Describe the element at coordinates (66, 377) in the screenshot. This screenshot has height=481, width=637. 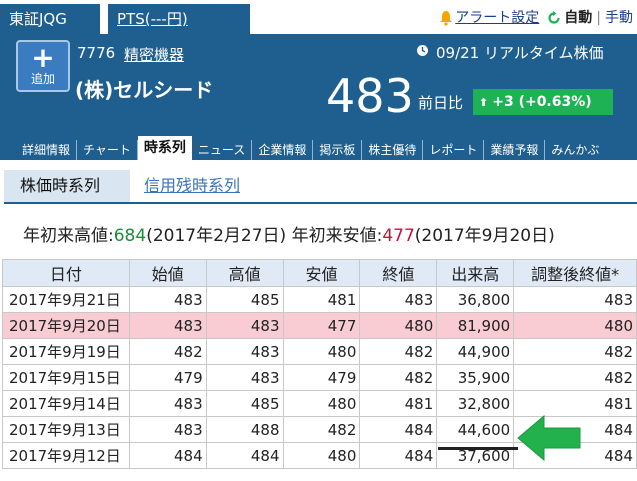
I see `cell-date: 2017年9月15日` at that location.